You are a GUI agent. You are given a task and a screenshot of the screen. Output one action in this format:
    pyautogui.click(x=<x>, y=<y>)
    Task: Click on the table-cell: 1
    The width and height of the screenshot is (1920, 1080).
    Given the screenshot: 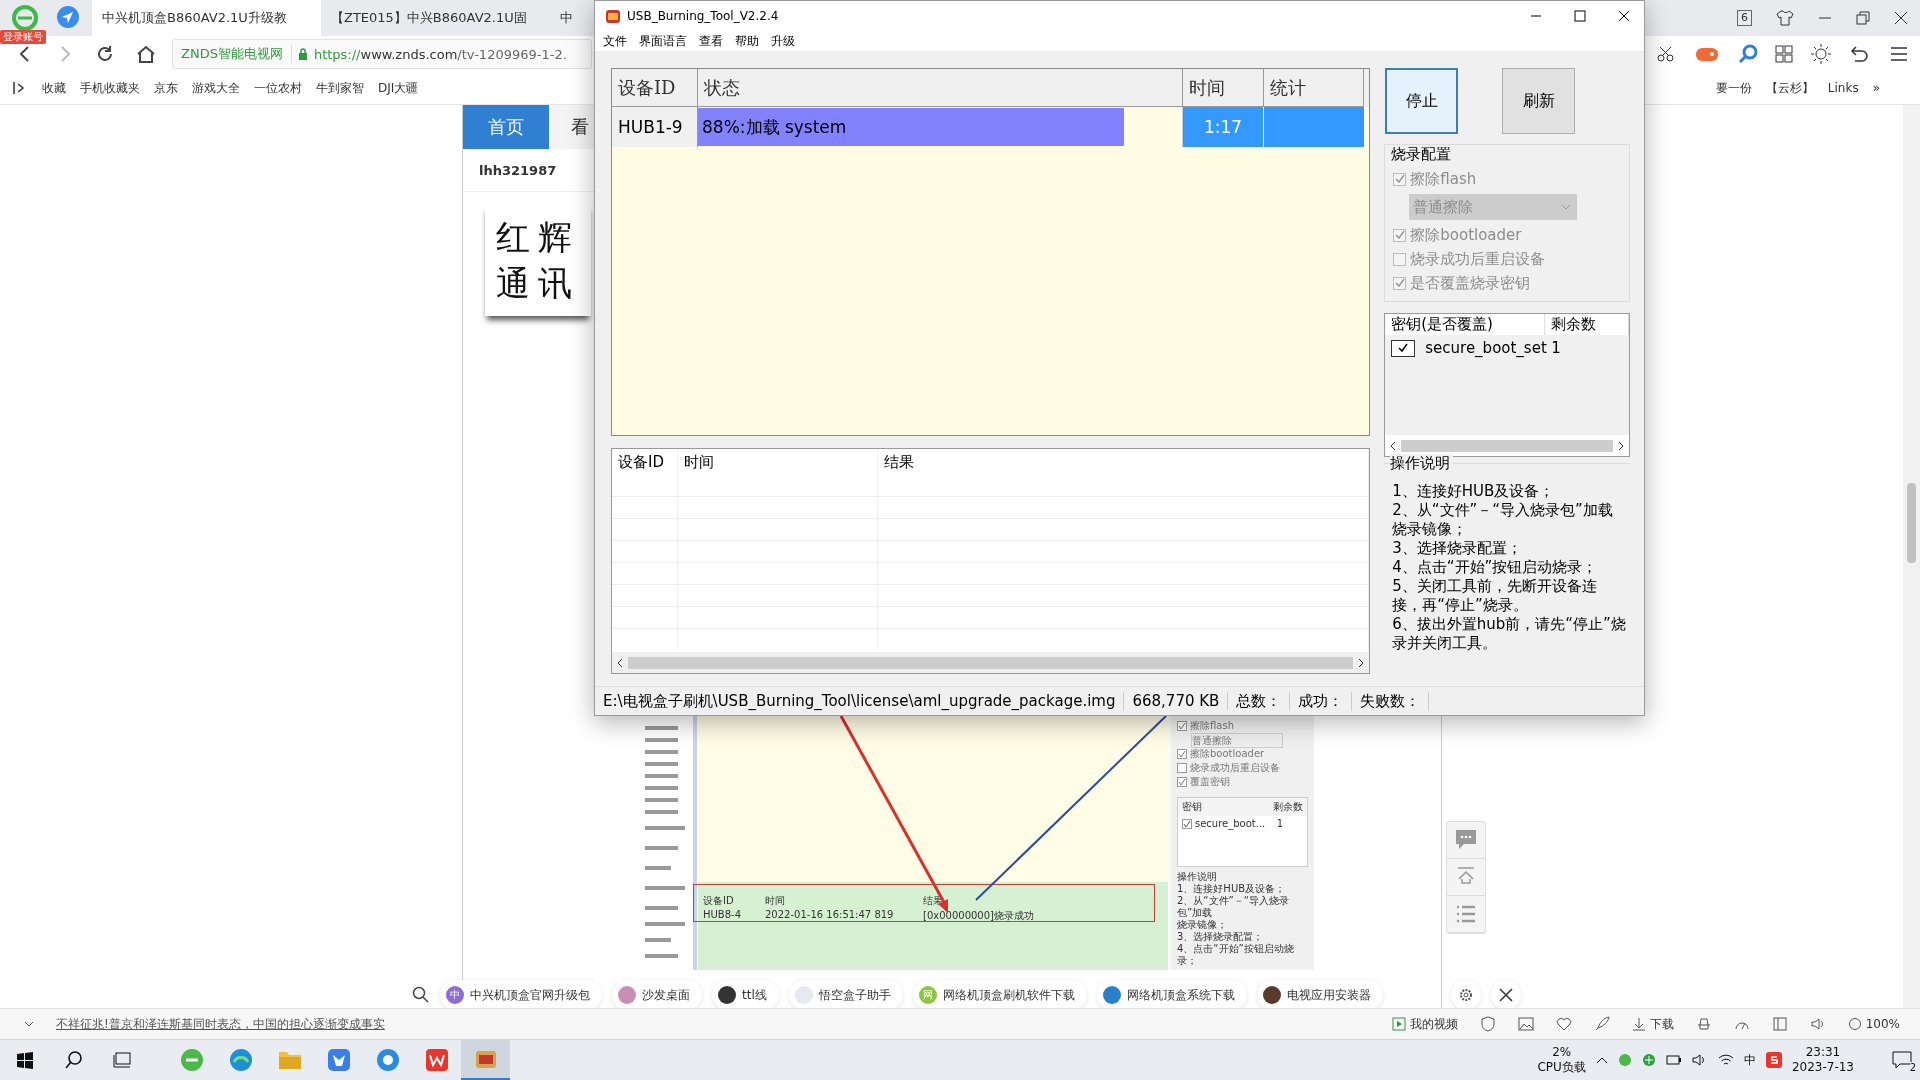 What is the action you would take?
    pyautogui.click(x=1279, y=823)
    